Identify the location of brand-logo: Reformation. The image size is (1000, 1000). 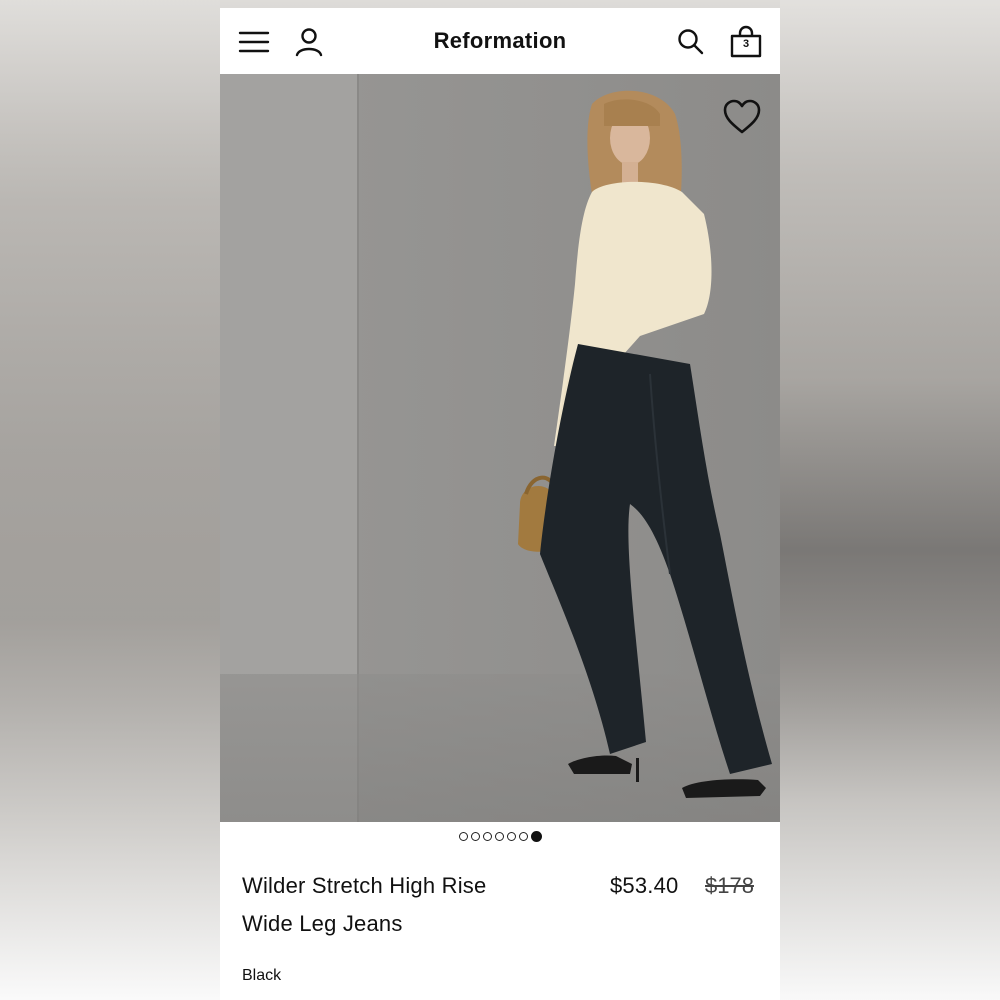
(500, 41).